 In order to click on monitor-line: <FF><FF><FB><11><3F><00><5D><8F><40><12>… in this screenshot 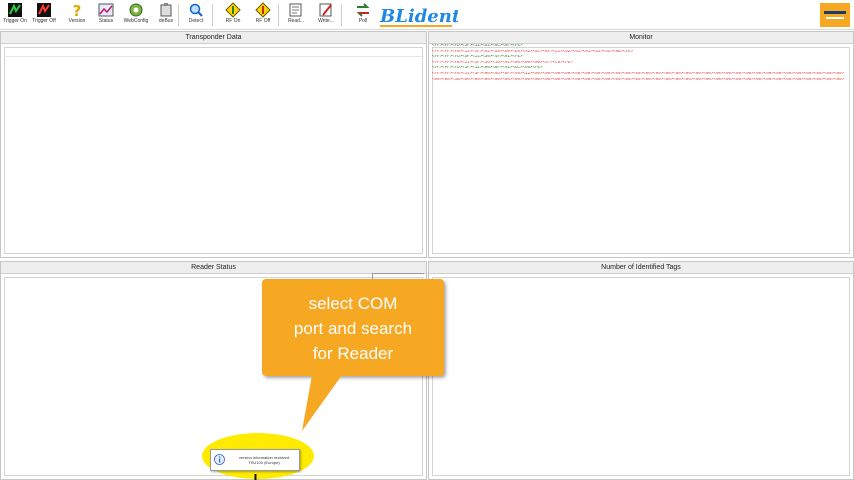, I will do `click(638, 73)`.